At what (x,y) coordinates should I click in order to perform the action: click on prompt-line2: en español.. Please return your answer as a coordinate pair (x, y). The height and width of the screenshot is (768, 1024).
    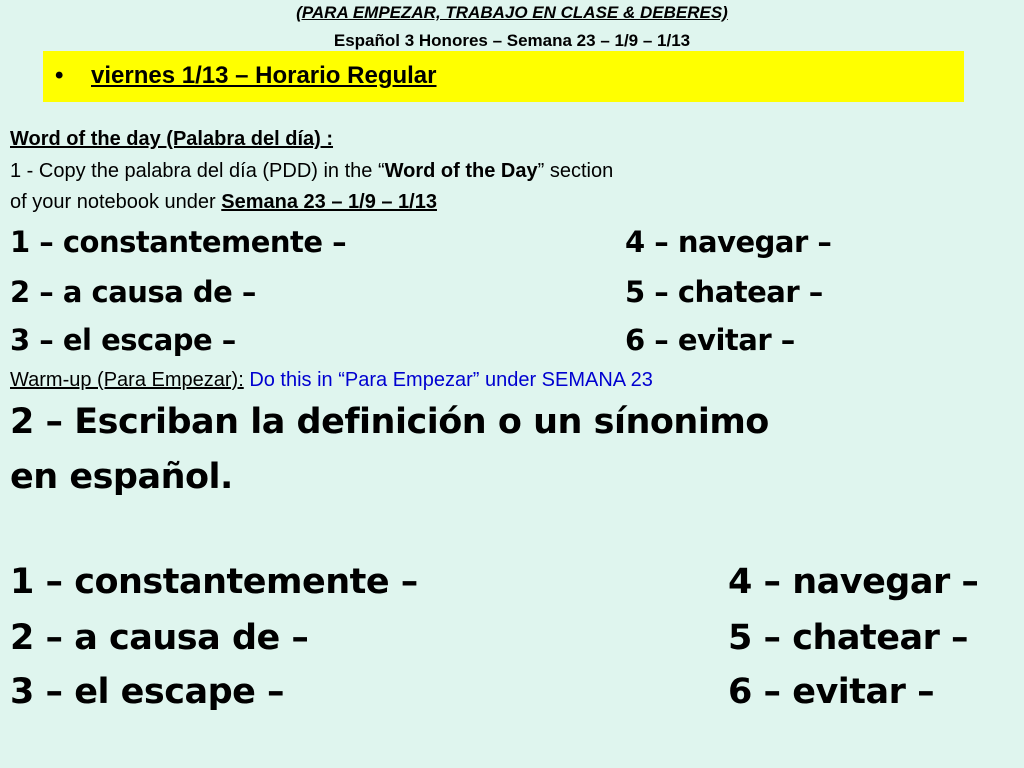
    Looking at the image, I should click on (121, 477).